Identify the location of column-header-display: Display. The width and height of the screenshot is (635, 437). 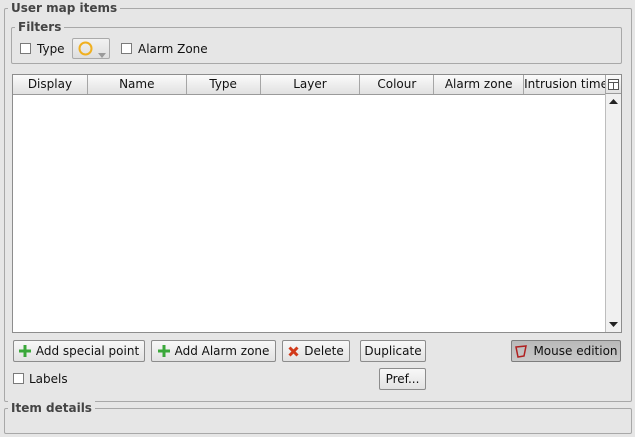
(50, 84).